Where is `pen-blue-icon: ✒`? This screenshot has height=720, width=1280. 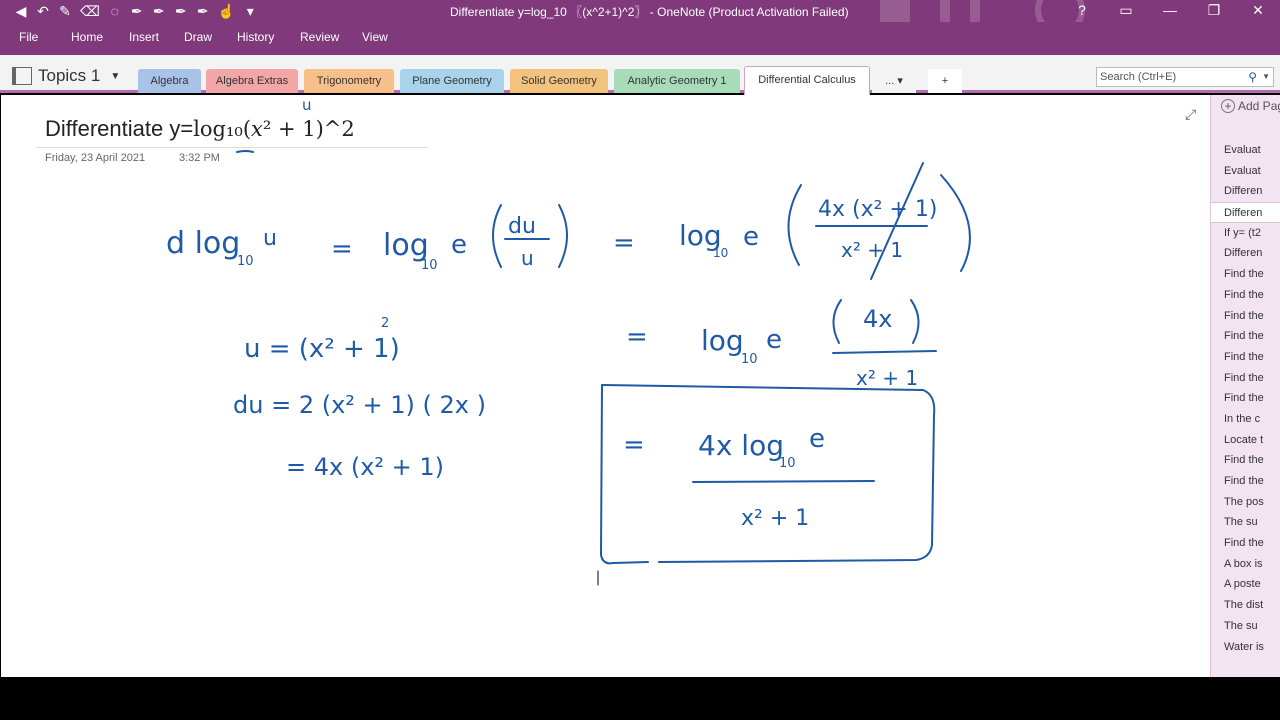 pen-blue-icon: ✒ is located at coordinates (181, 11).